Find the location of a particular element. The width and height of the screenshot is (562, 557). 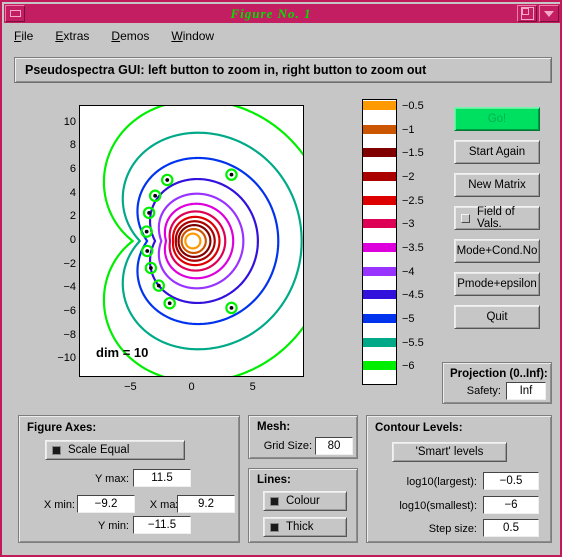

xmin-input: −9.2 is located at coordinates (106, 504).